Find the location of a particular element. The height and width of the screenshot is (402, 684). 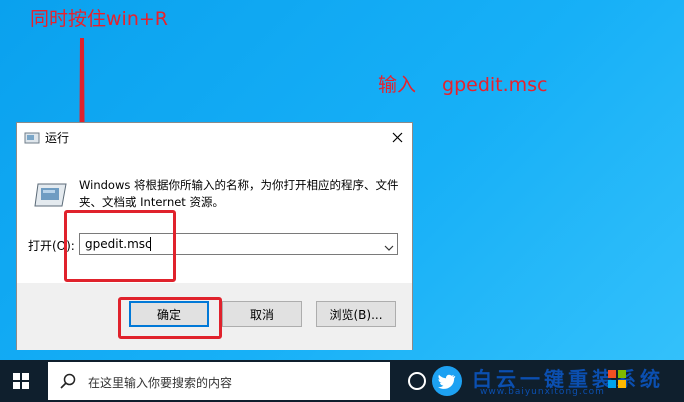

close-button is located at coordinates (397, 137).